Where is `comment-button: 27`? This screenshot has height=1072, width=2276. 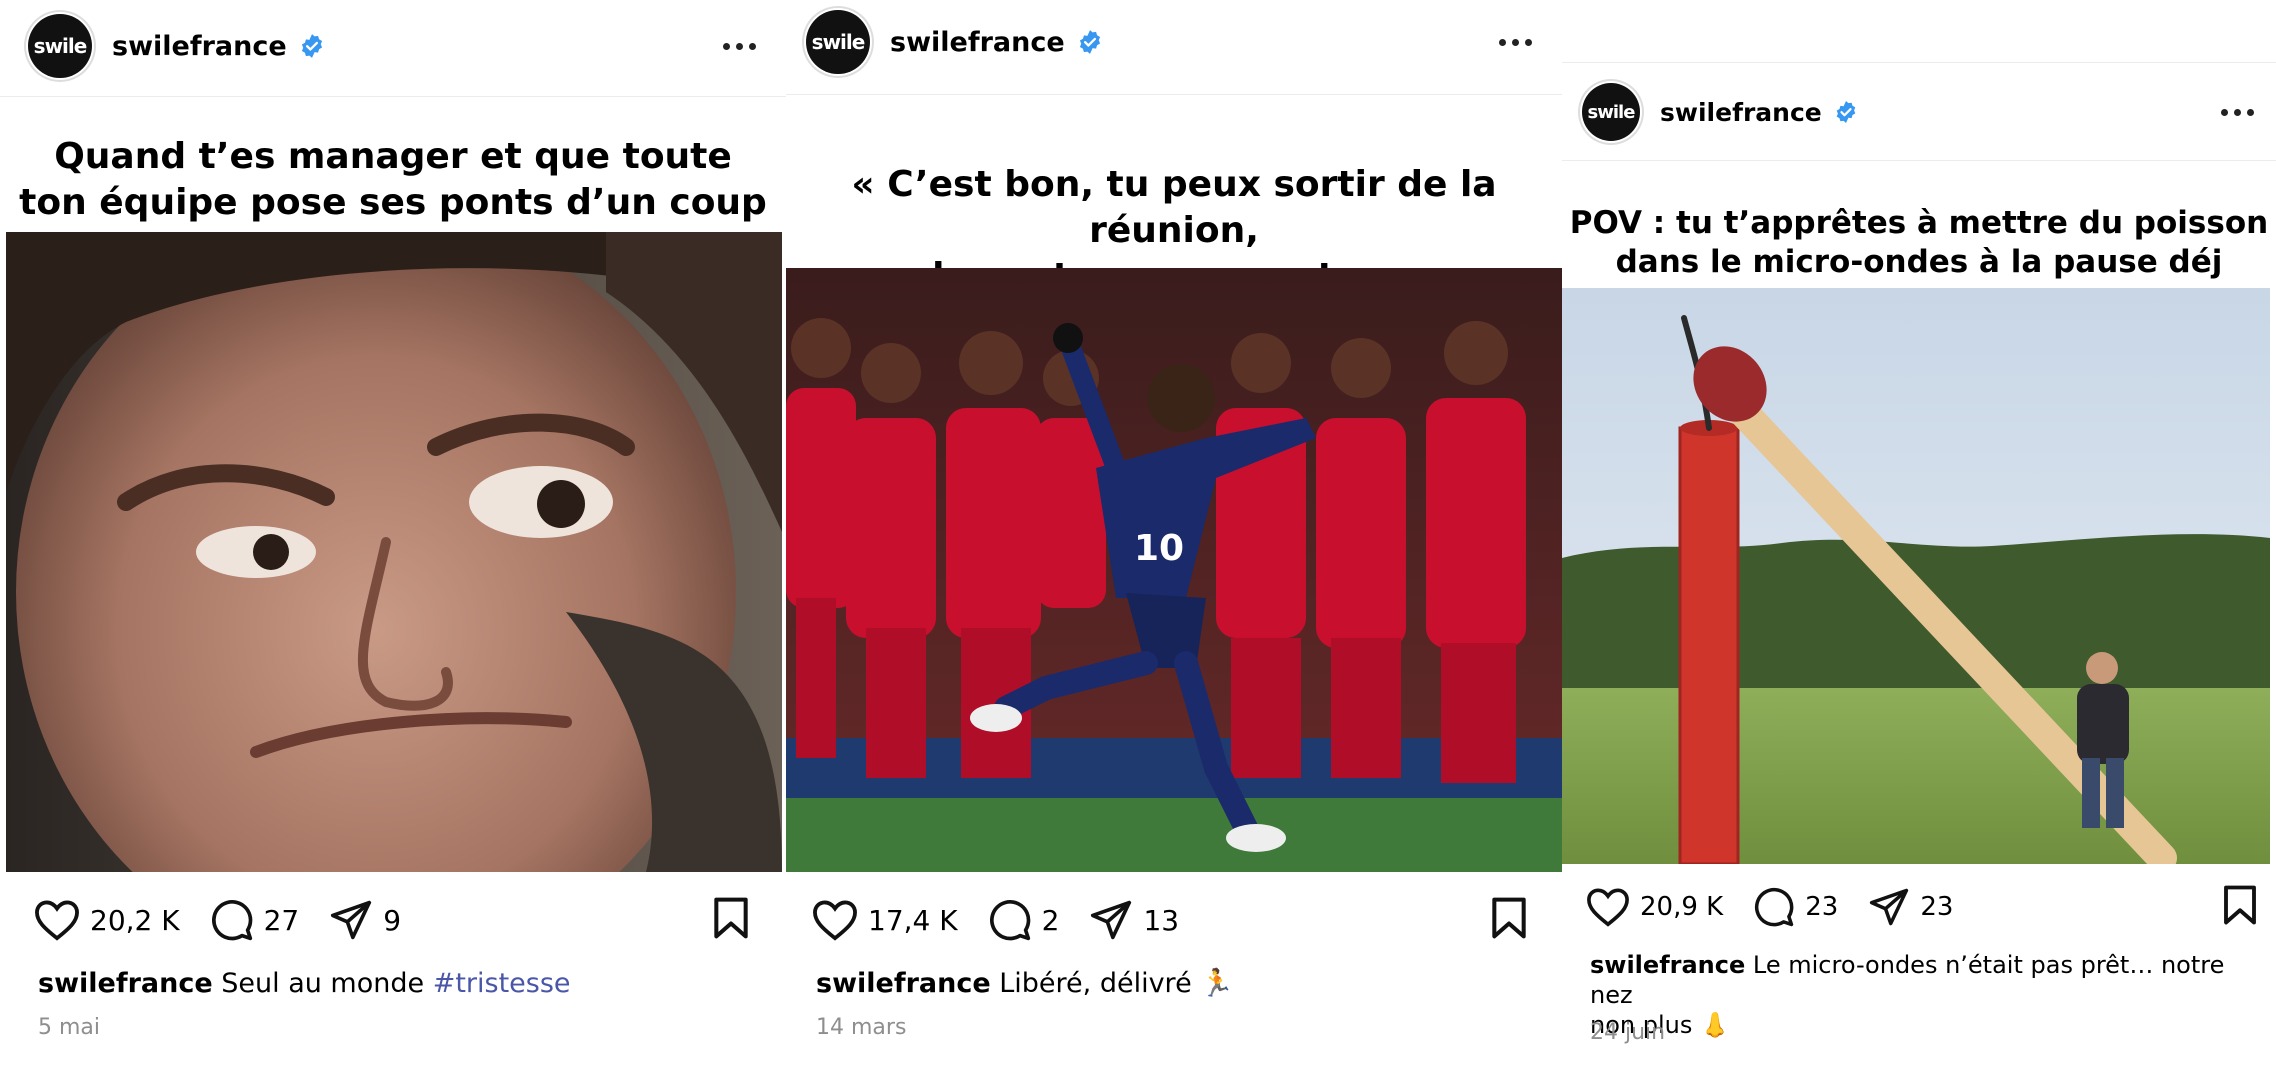 comment-button: 27 is located at coordinates (270, 920).